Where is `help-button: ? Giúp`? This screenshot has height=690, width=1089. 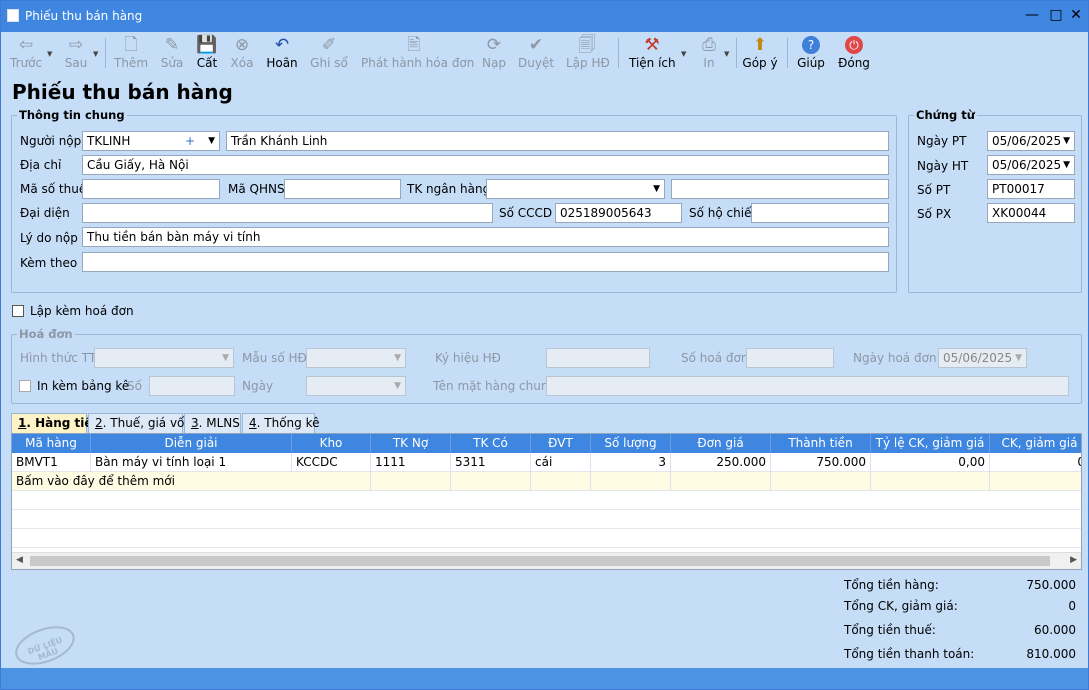
help-button: ? Giúp is located at coordinates (811, 53).